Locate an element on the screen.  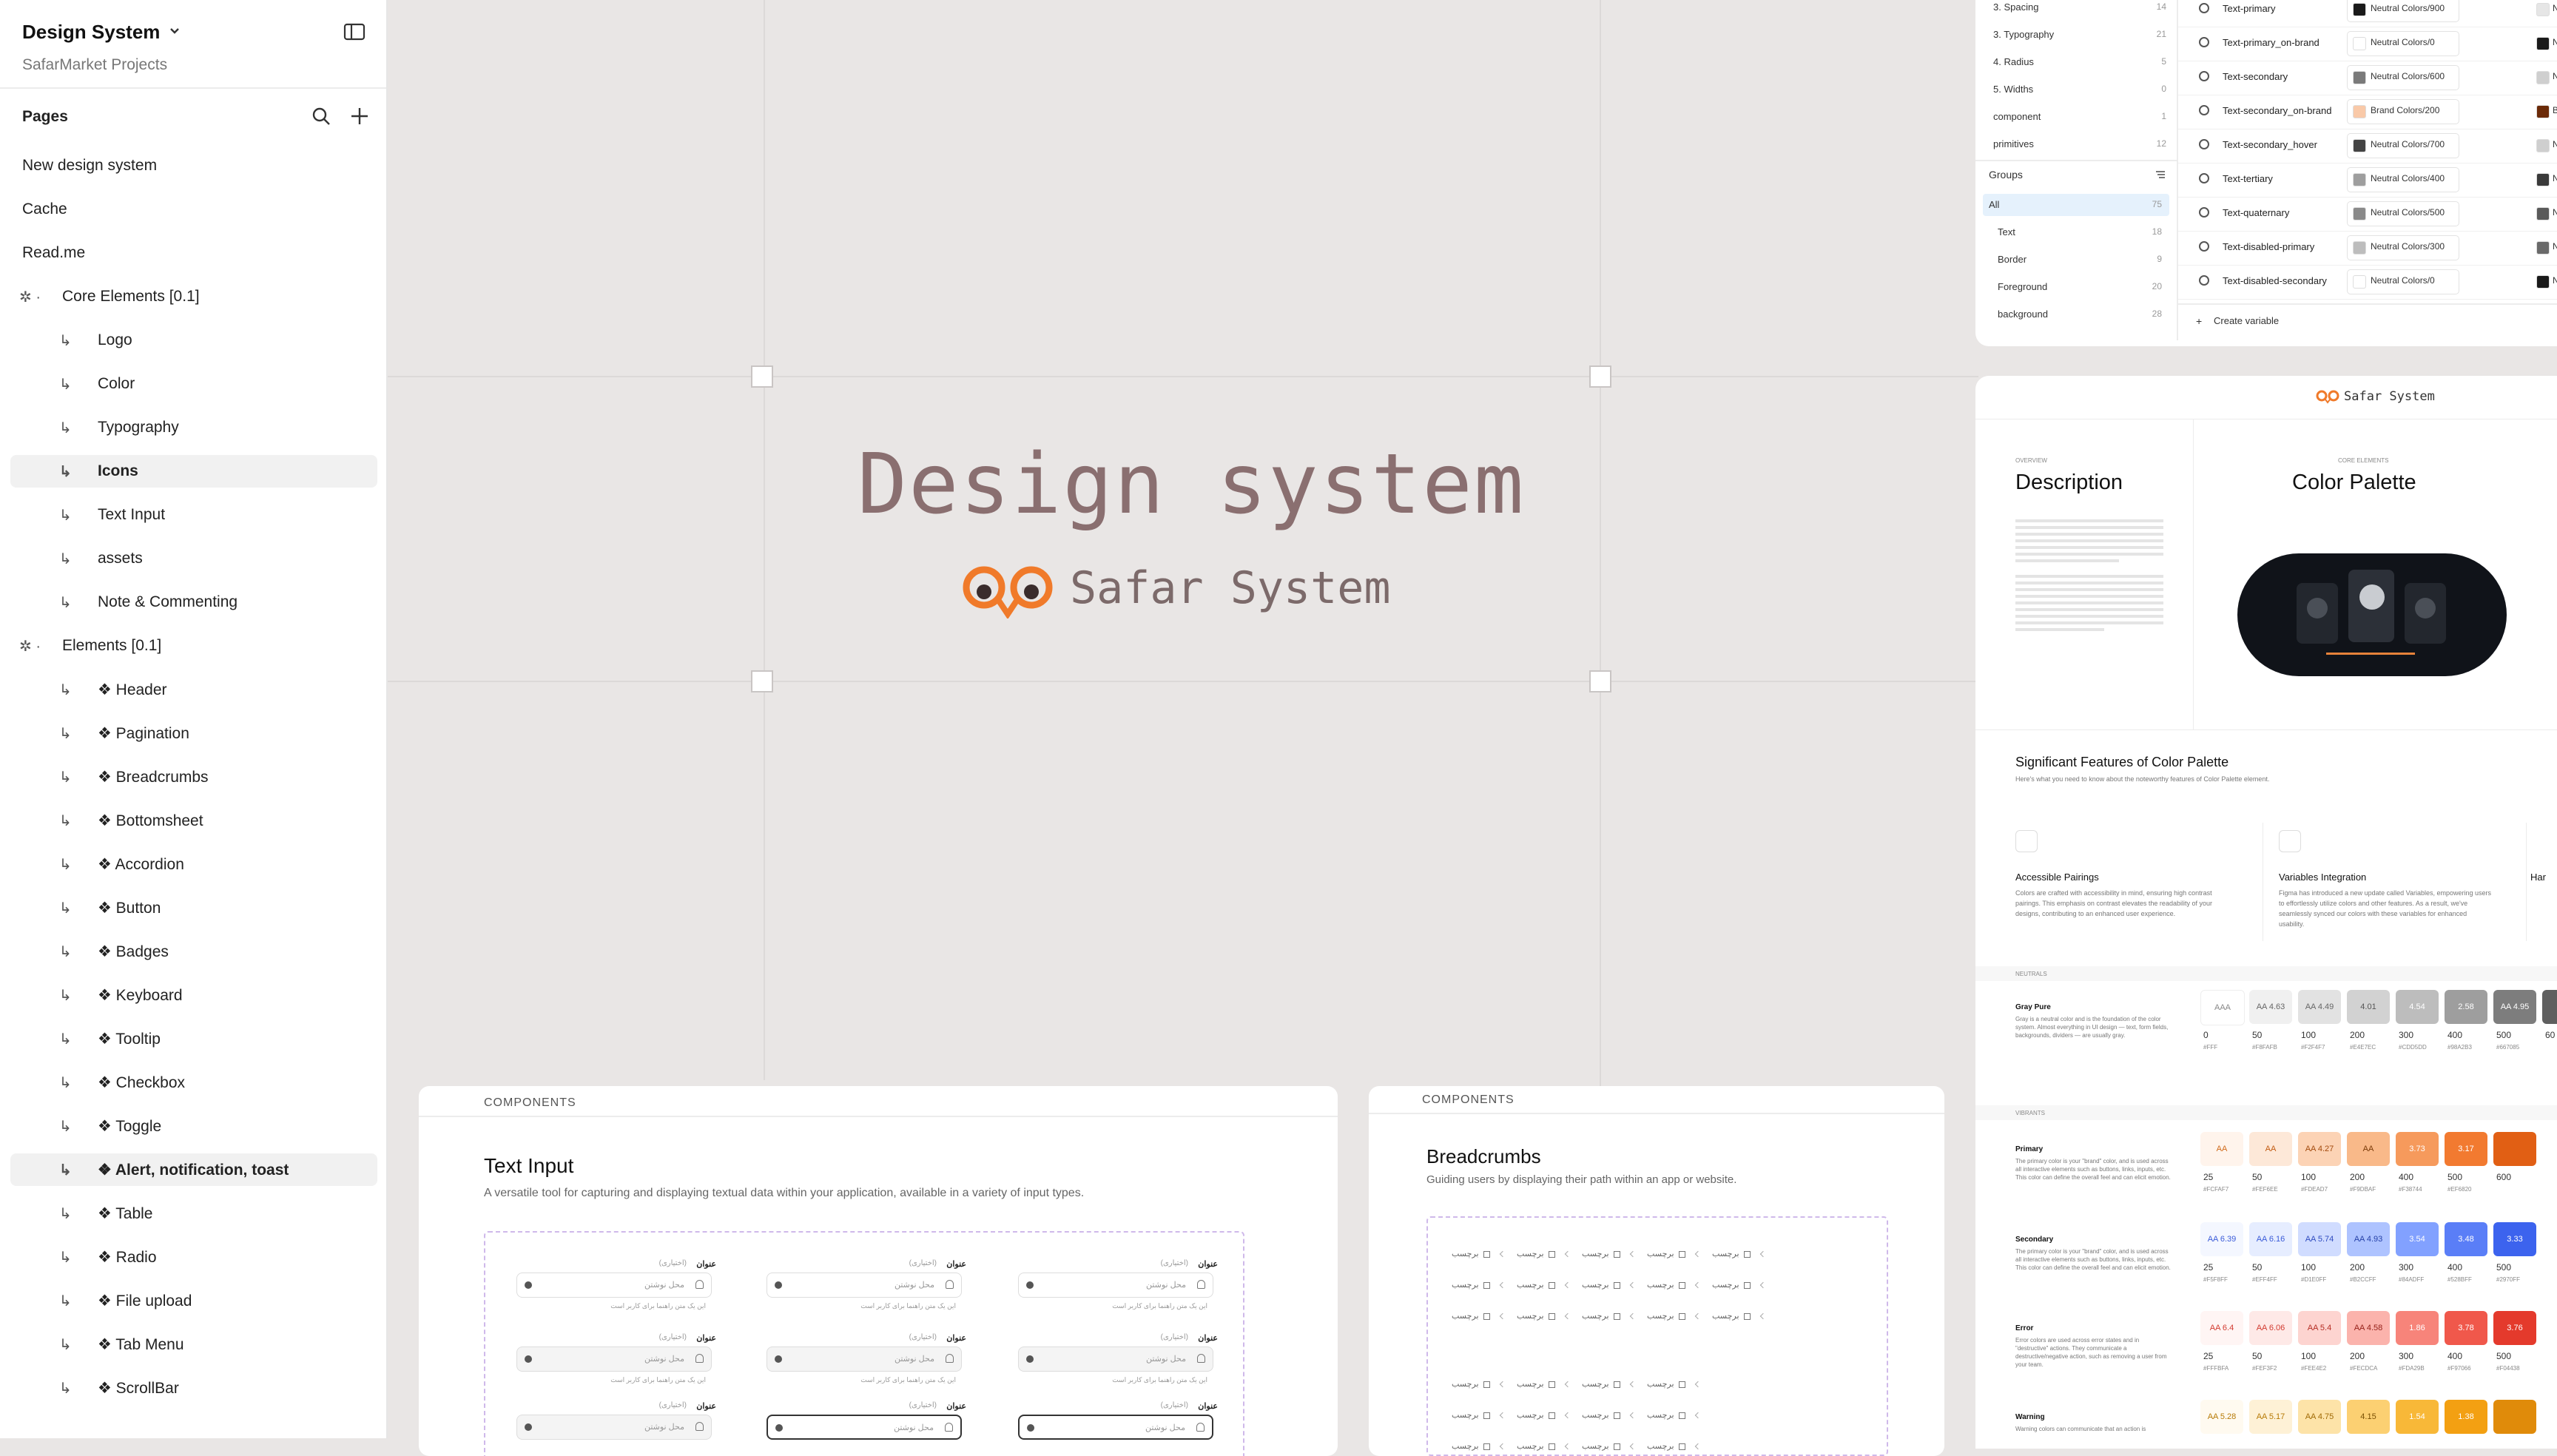
color-chip: AA 5.17 is located at coordinates (2271, 1417).